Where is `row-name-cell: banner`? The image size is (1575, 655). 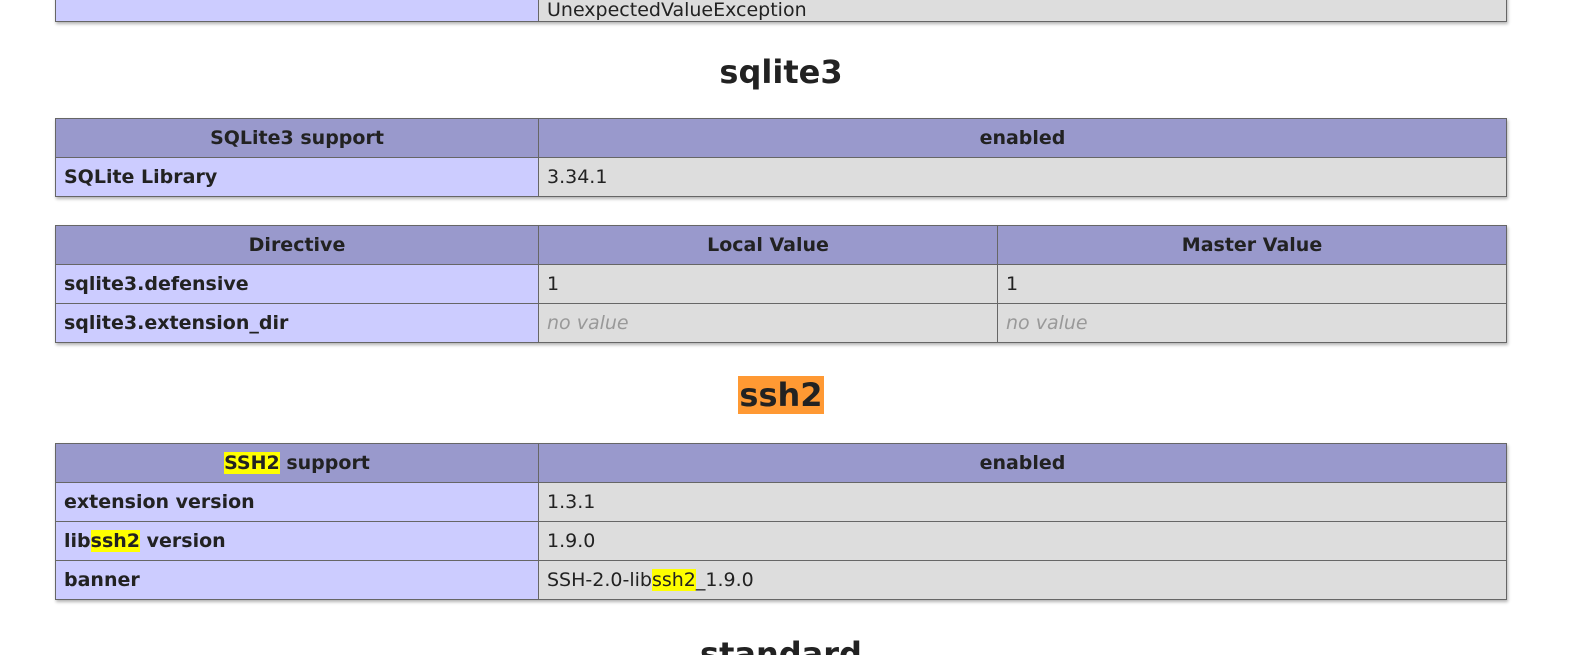
row-name-cell: banner is located at coordinates (297, 580).